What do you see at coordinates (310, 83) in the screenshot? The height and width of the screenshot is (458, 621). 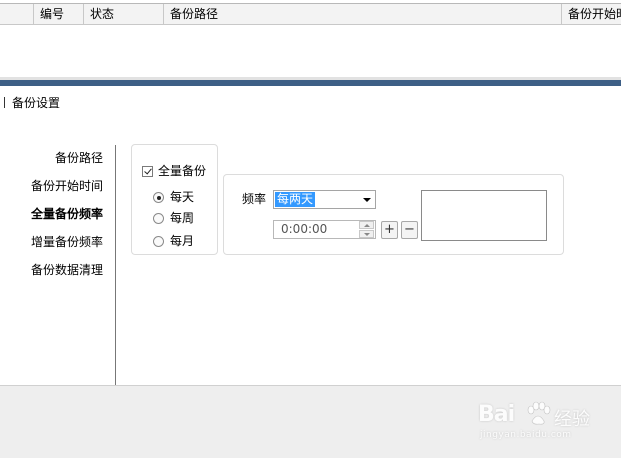 I see `section-divider` at bounding box center [310, 83].